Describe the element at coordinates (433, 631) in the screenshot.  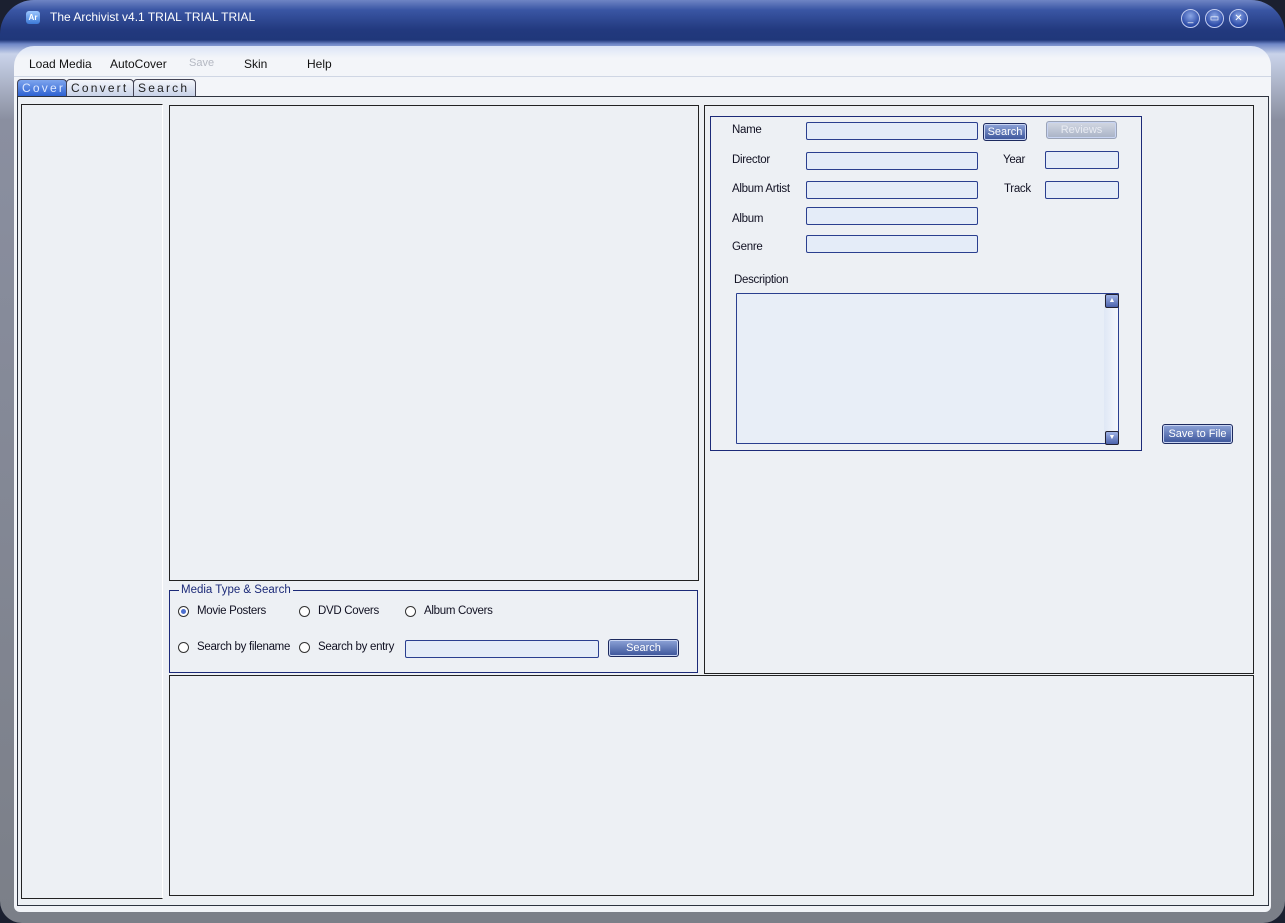
I see `media-type-search-group` at that location.